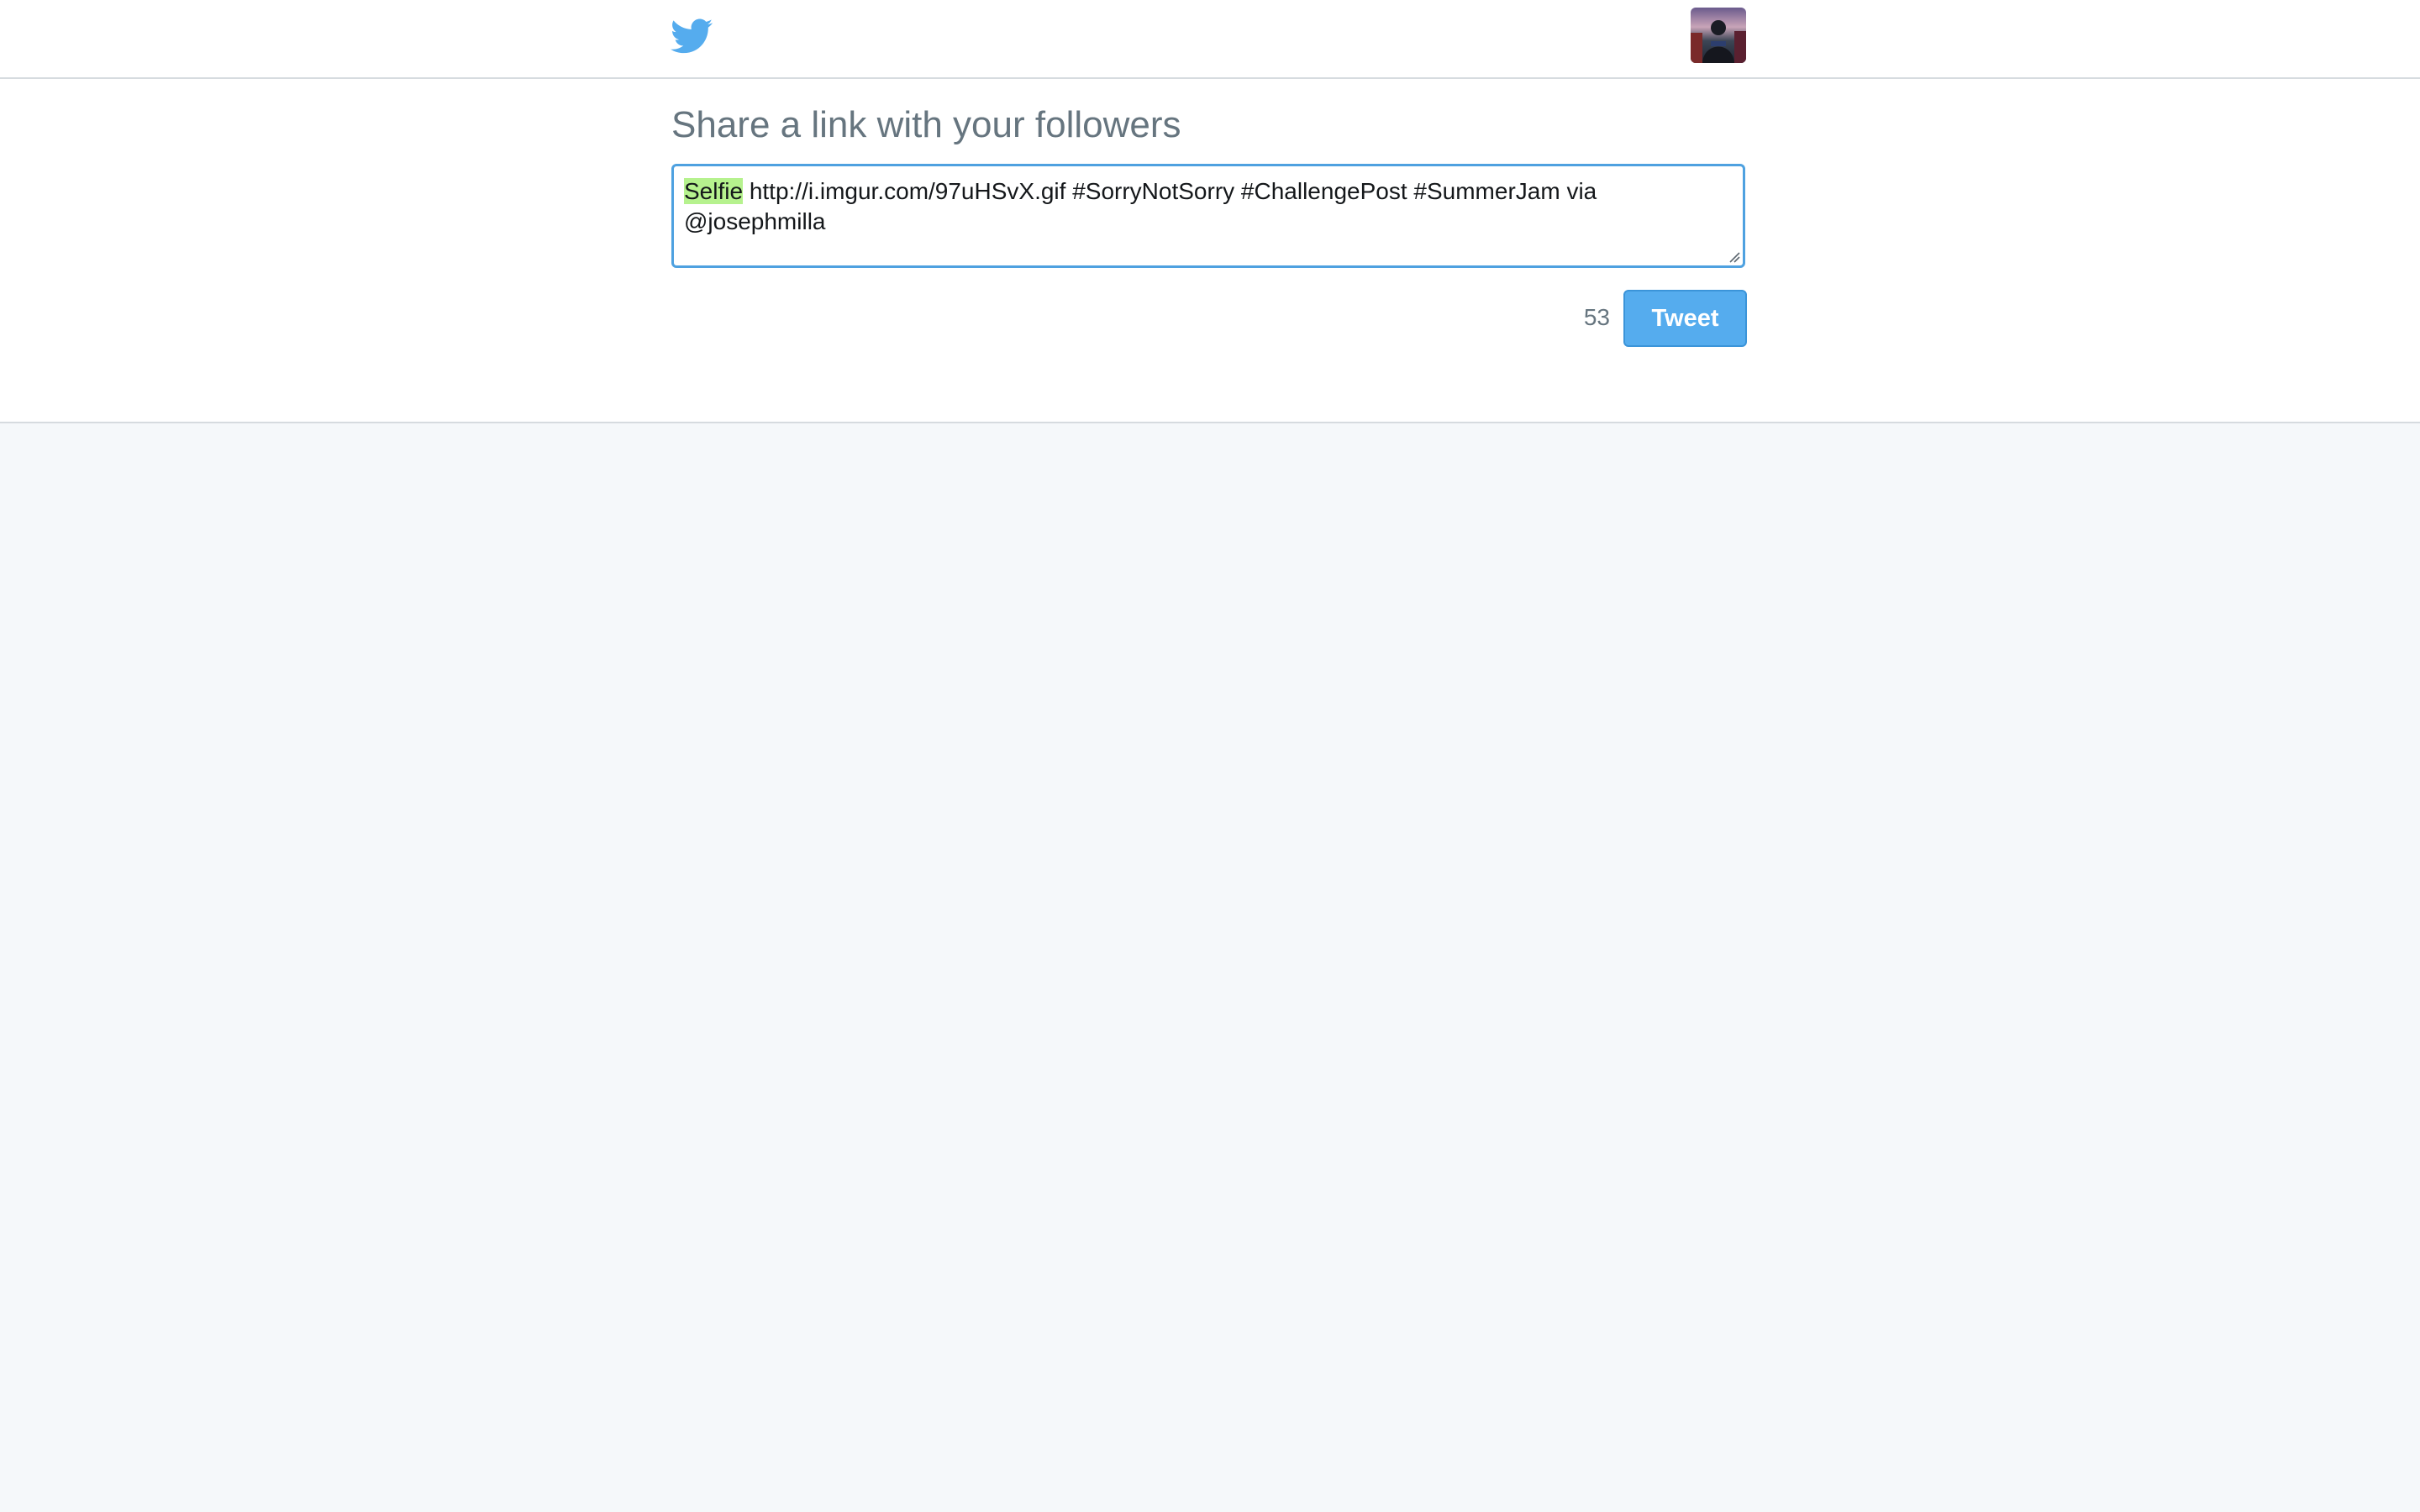 The width and height of the screenshot is (2420, 1512). Describe the element at coordinates (1210, 39) in the screenshot. I see `top-navigation-bar` at that location.